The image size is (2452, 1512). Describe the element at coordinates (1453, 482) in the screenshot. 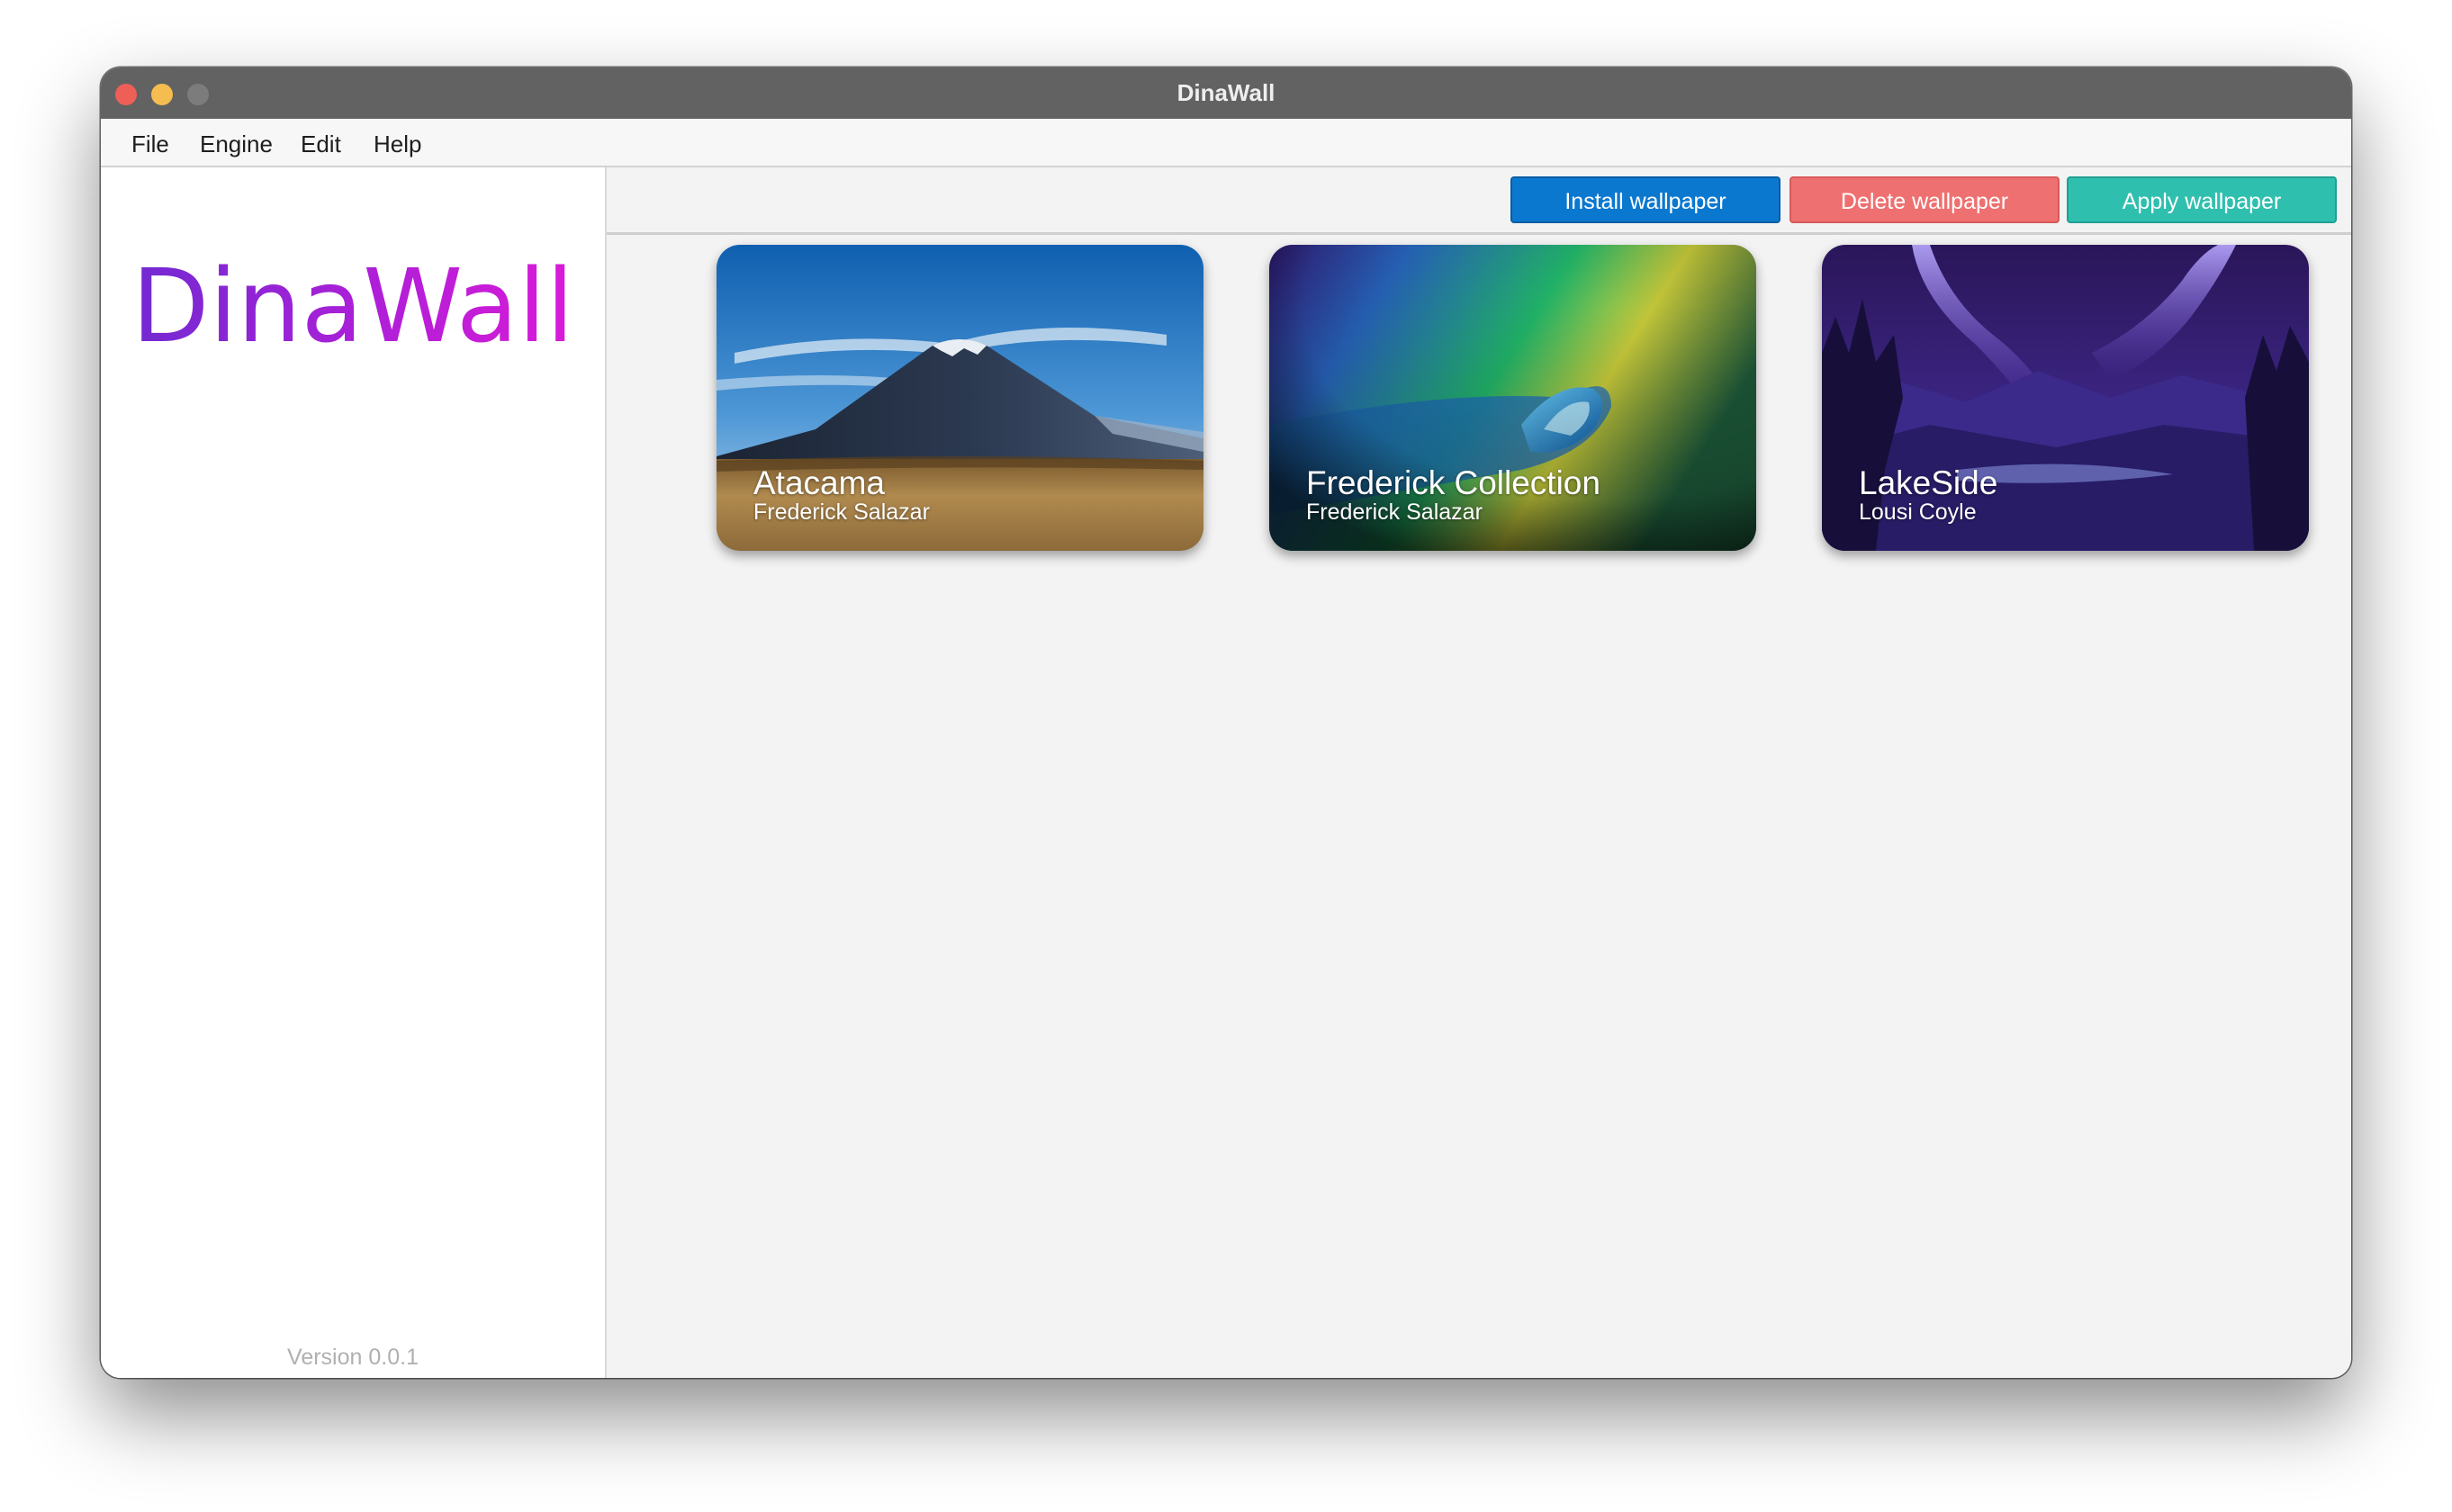

I see `wallpaper-title: Frederick Collection` at that location.